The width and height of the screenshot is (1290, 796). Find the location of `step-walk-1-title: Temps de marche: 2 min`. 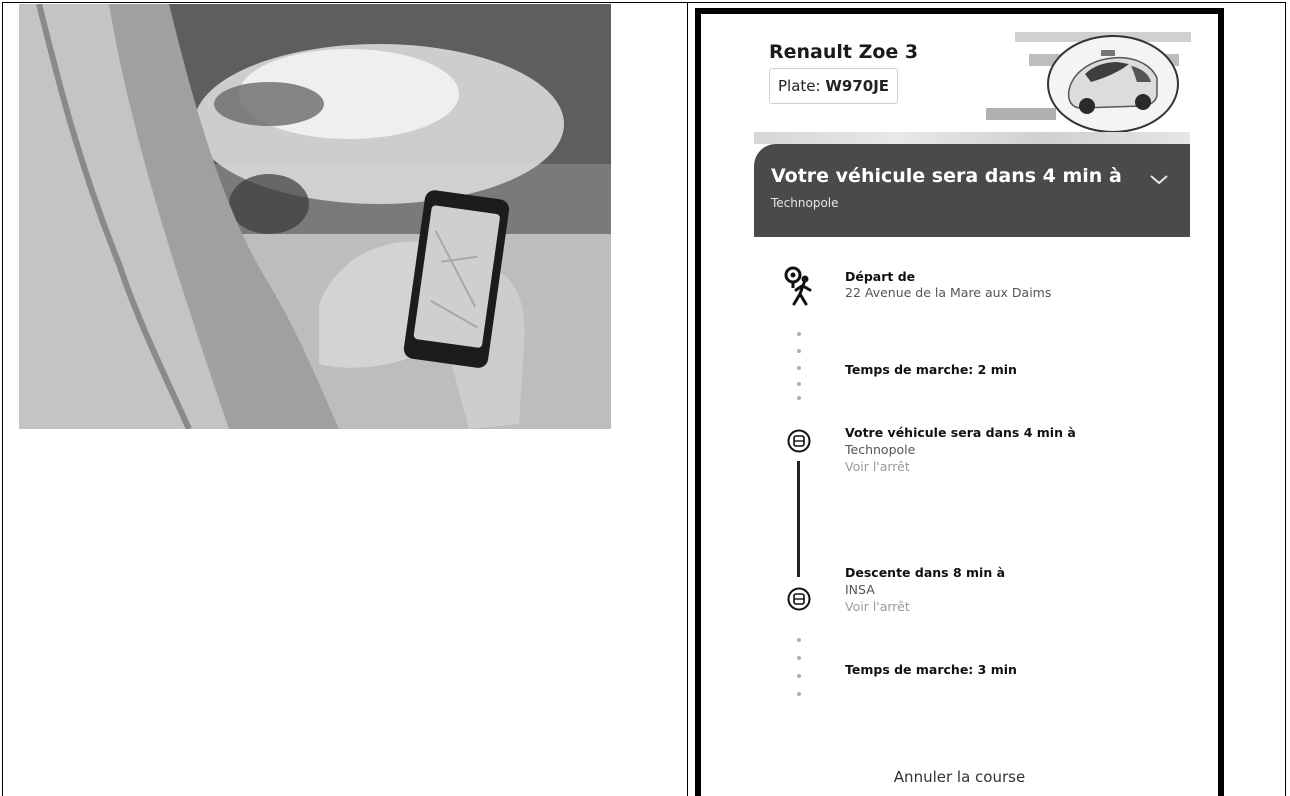

step-walk-1-title: Temps de marche: 2 min is located at coordinates (931, 369).